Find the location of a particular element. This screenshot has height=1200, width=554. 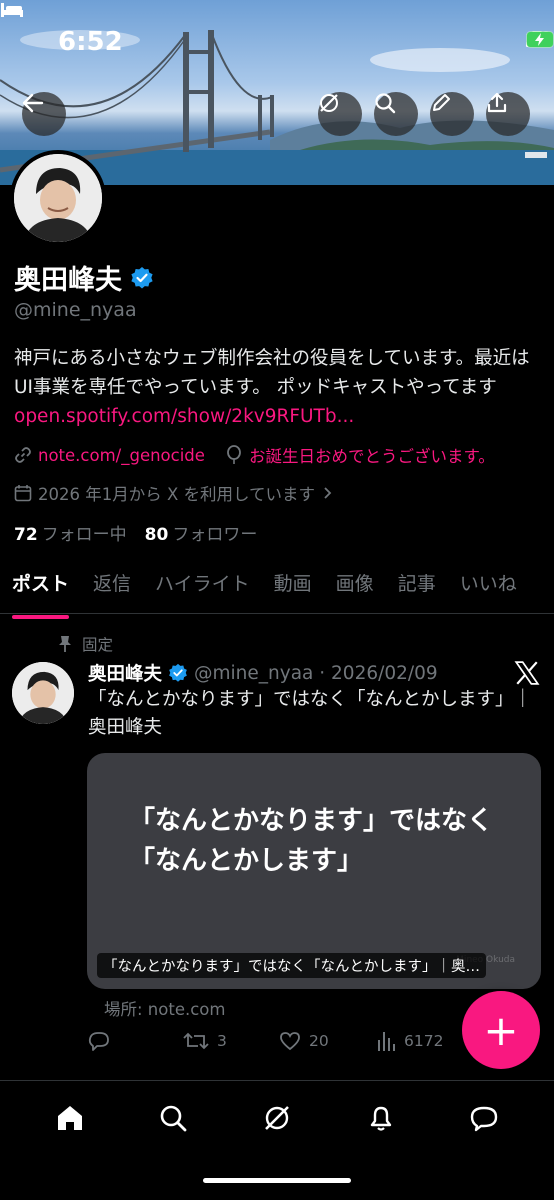

following-link: 72 フォロー中 is located at coordinates (70, 532).